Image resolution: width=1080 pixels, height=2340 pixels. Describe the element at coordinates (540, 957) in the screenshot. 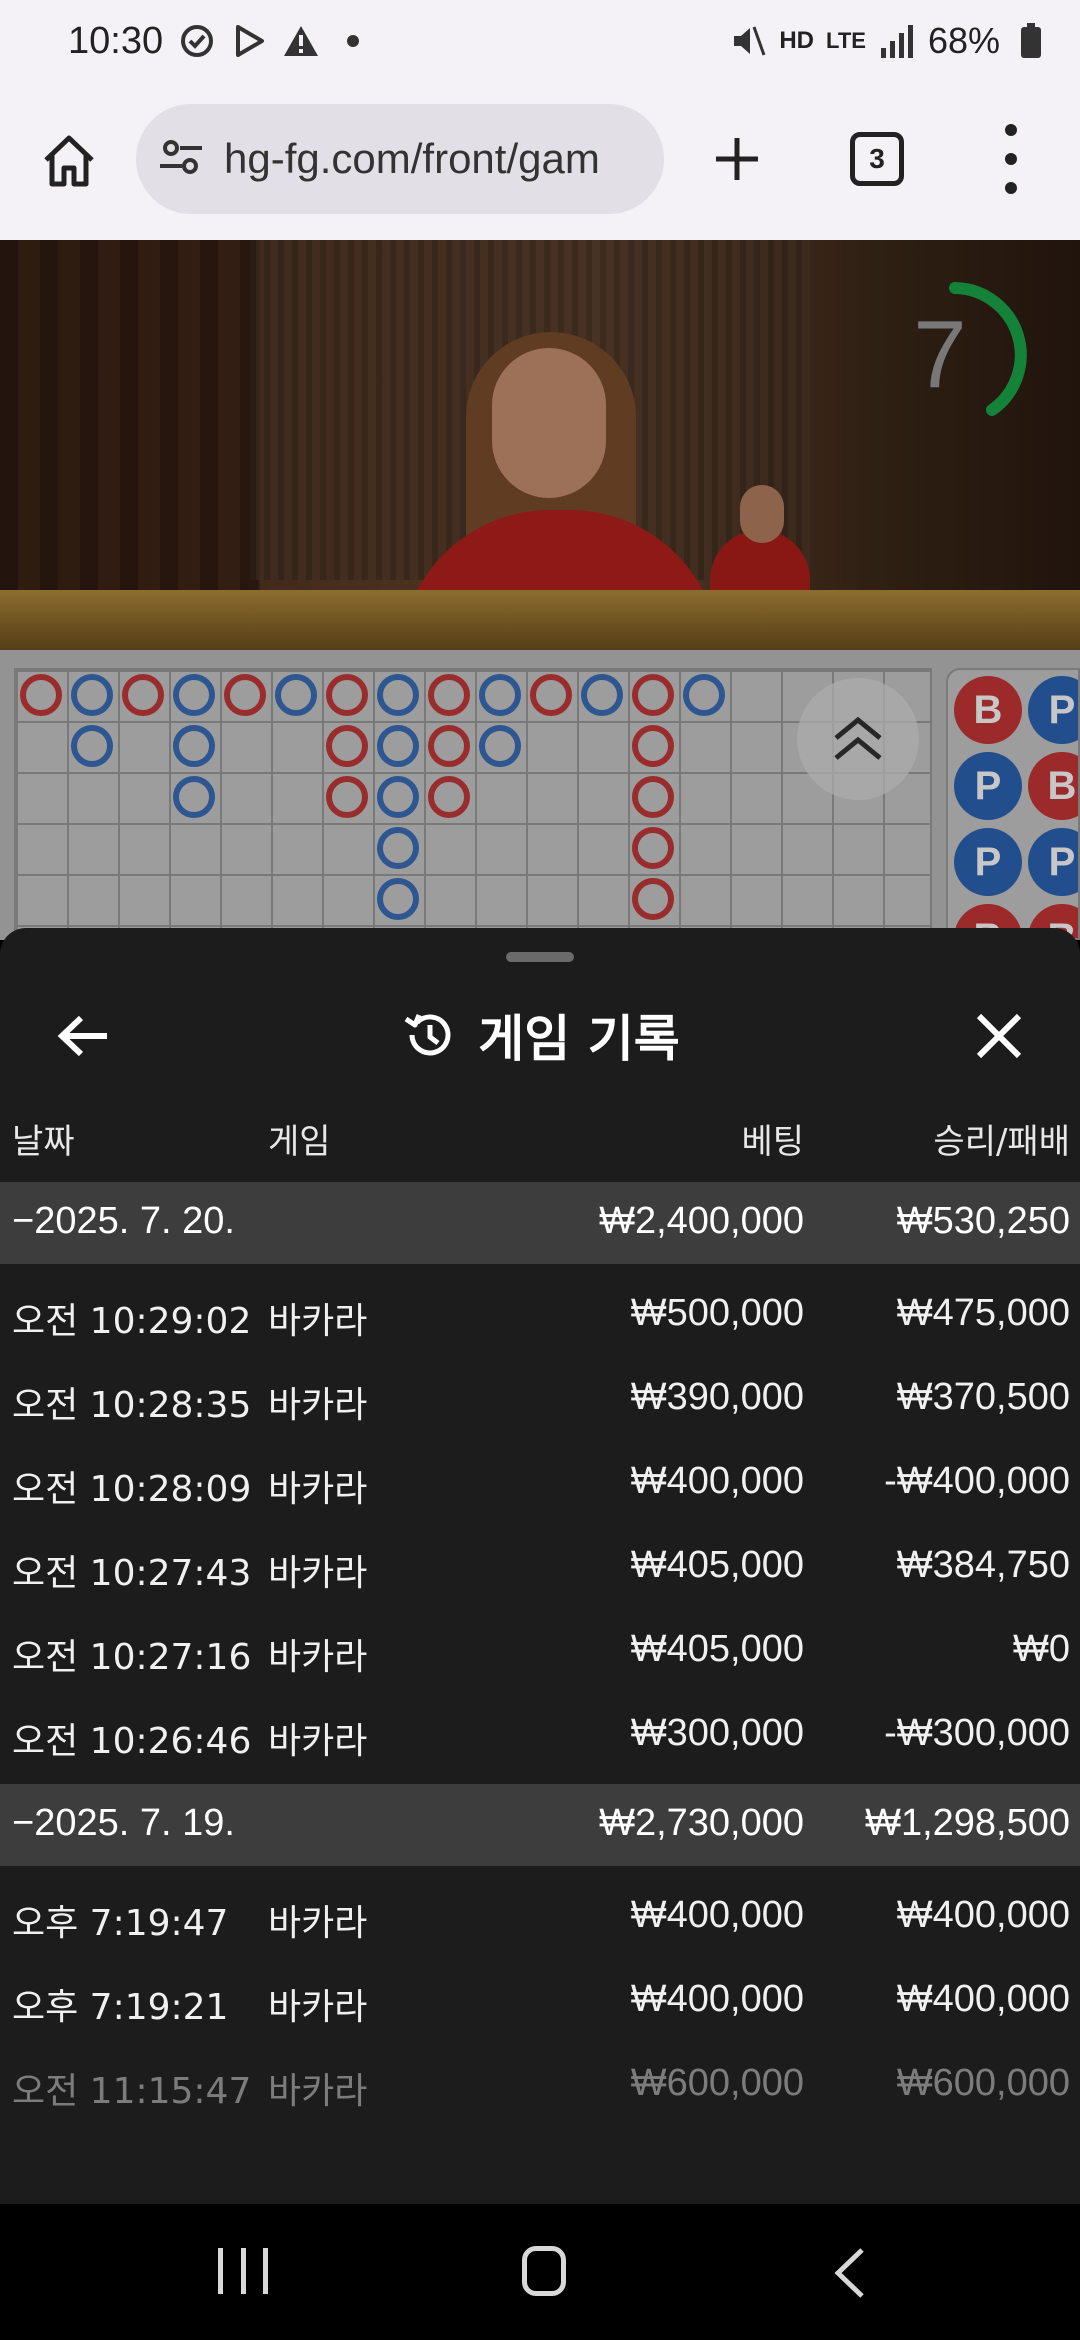

I see `sheet-drag-handle` at that location.